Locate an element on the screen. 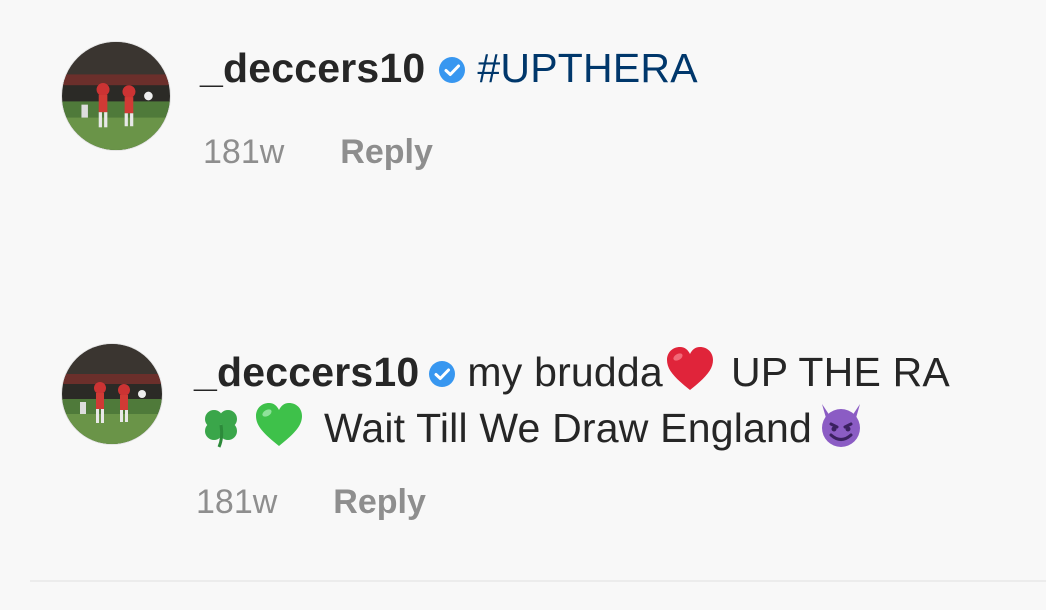 The height and width of the screenshot is (610, 1046). shamrock-icon is located at coordinates (221, 426).